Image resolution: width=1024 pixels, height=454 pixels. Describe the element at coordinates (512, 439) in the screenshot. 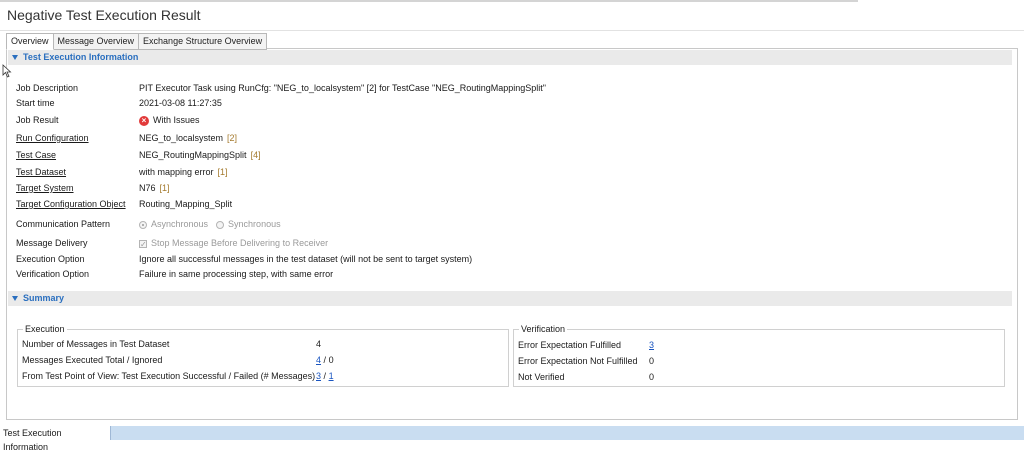

I see `bottom-tab-bar: Test Execution Information` at that location.